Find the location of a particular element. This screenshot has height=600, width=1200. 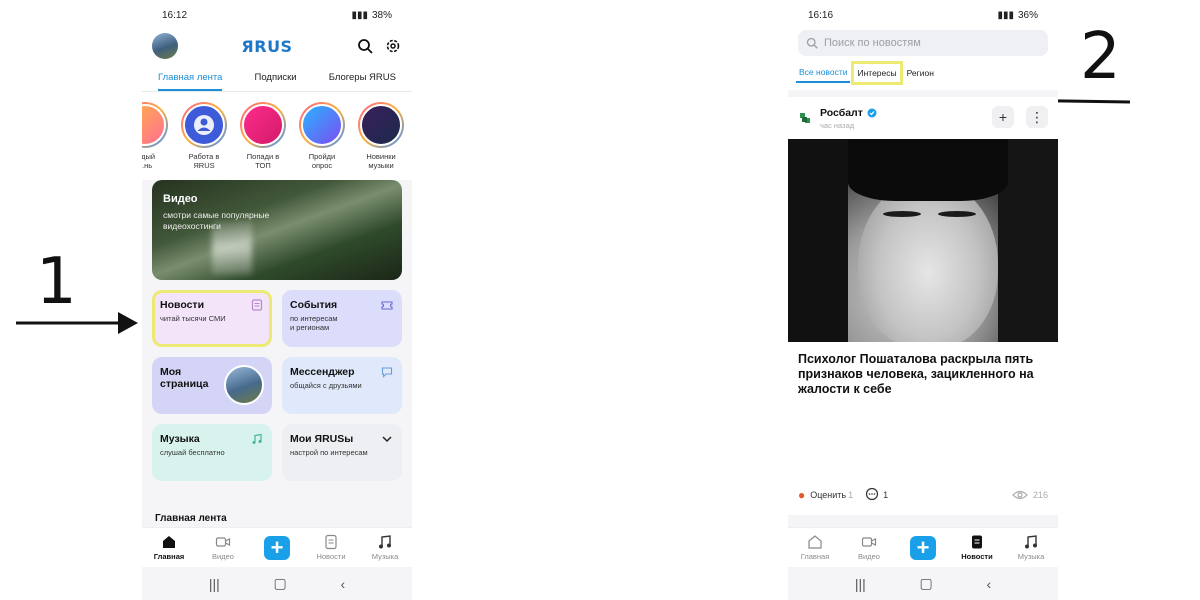

section-title: Главная лента is located at coordinates (191, 518).